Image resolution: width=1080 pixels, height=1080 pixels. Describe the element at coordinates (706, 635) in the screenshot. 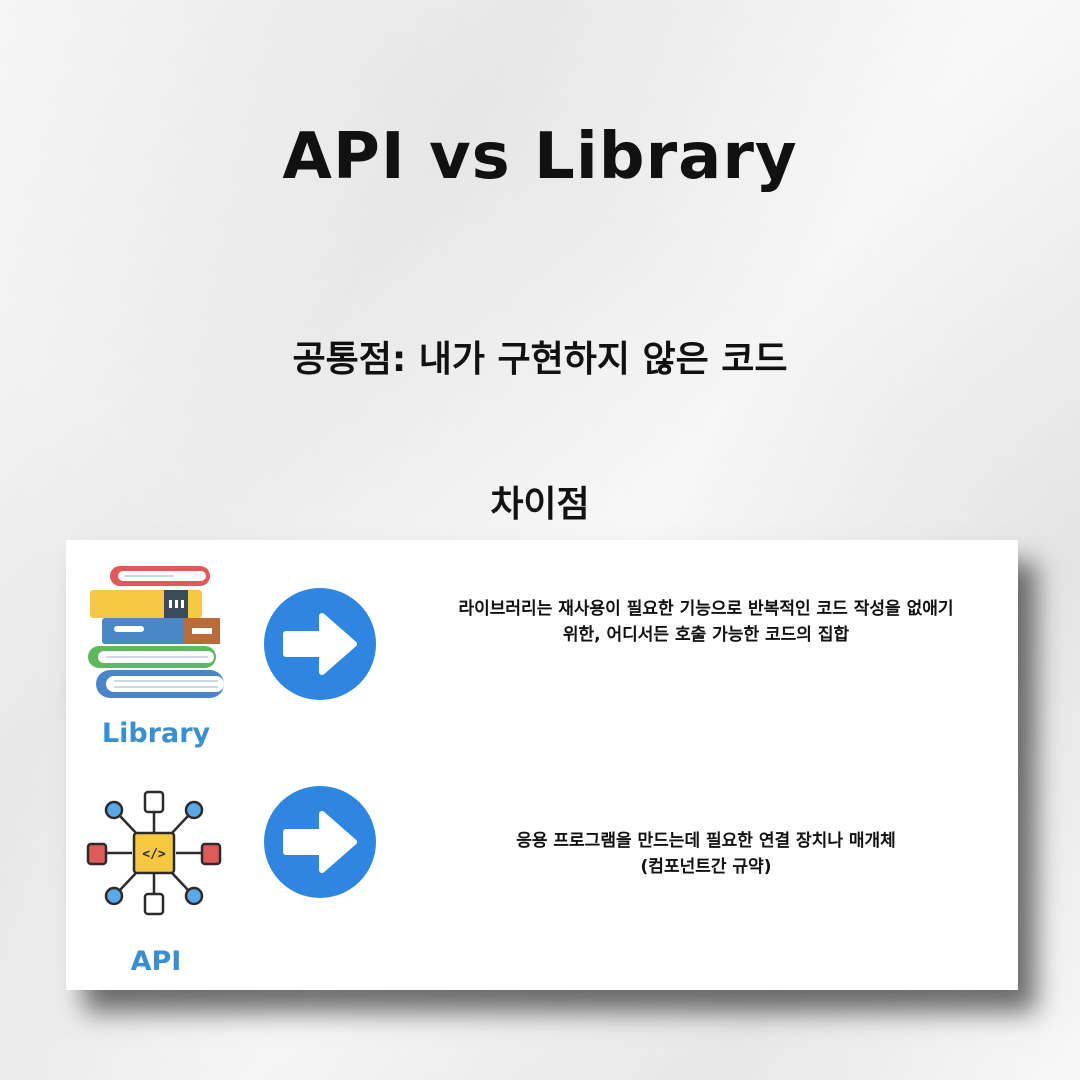

I see `library-description-line2: 위한, 어디서든 호출 가능한 코드의 집합` at that location.